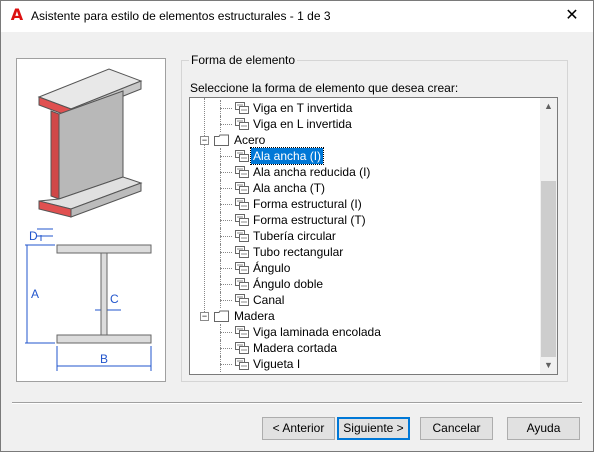 The height and width of the screenshot is (452, 594). Describe the element at coordinates (104, 294) in the screenshot. I see `i-beam-section-shape` at that location.